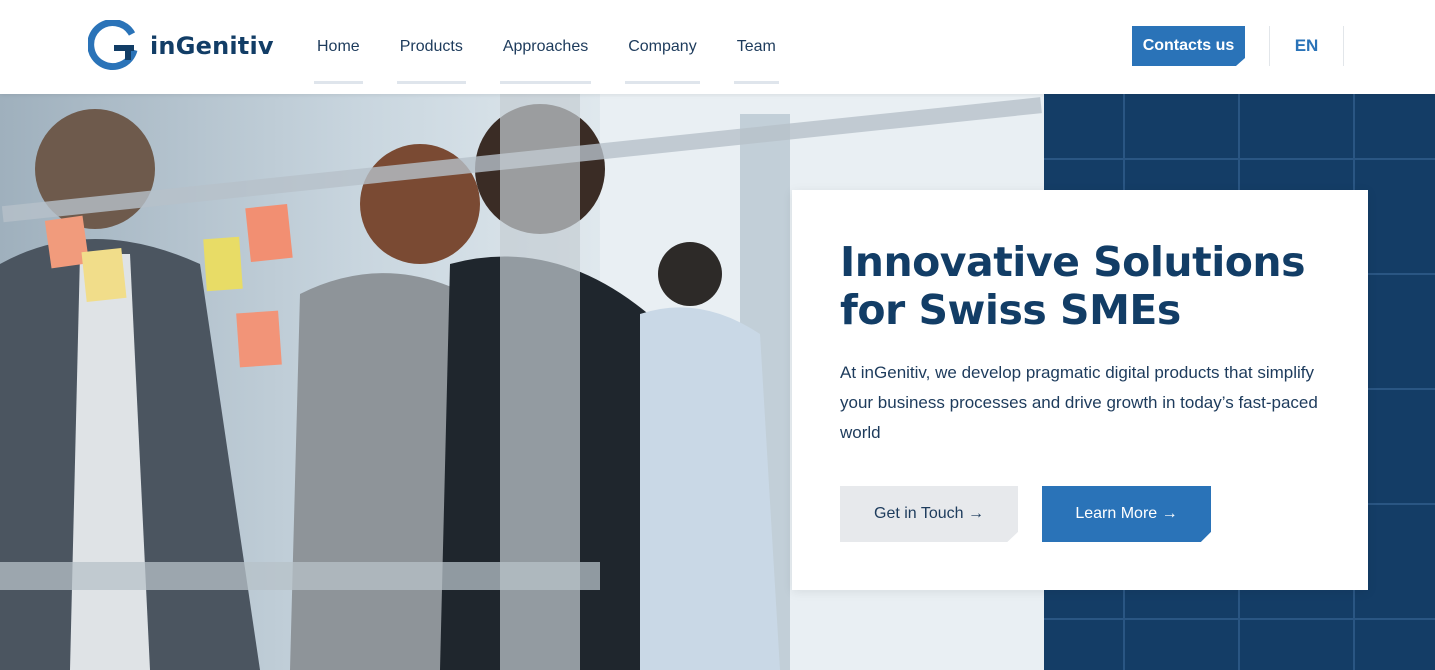 Image resolution: width=1435 pixels, height=670 pixels. What do you see at coordinates (1188, 46) in the screenshot?
I see `contacts-button: Contacts us` at bounding box center [1188, 46].